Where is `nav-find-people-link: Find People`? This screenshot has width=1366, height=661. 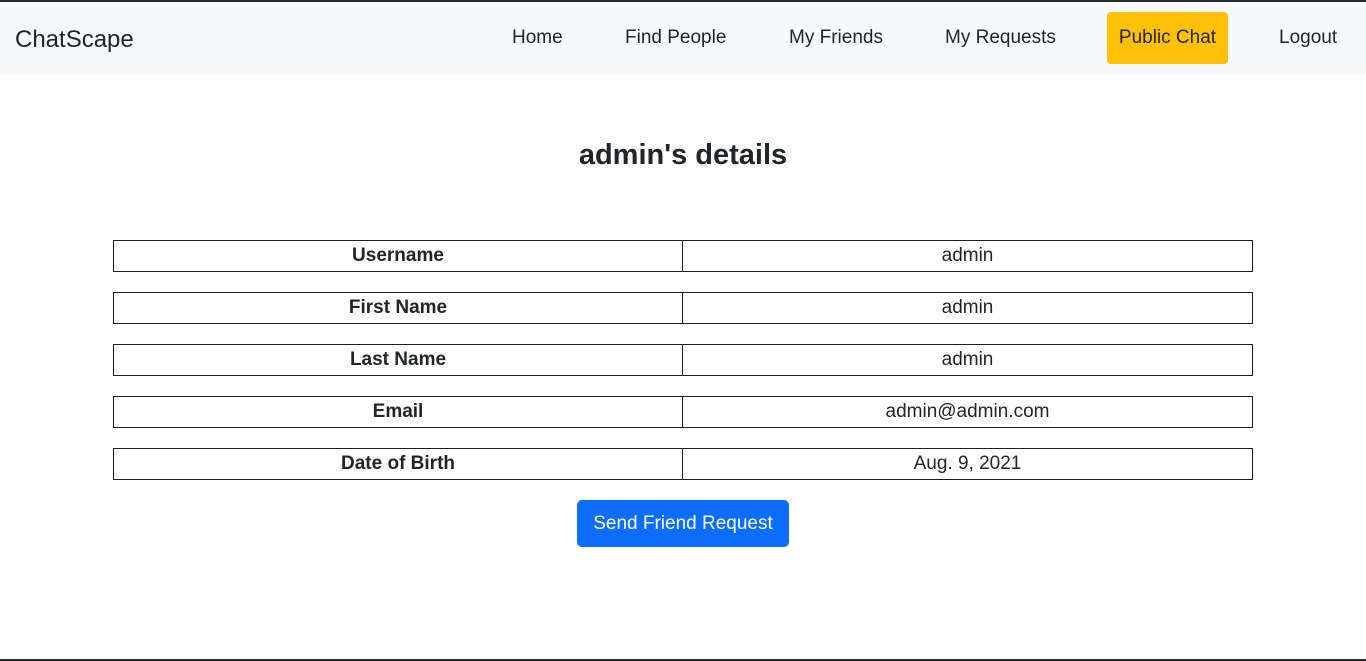 nav-find-people-link: Find People is located at coordinates (675, 38).